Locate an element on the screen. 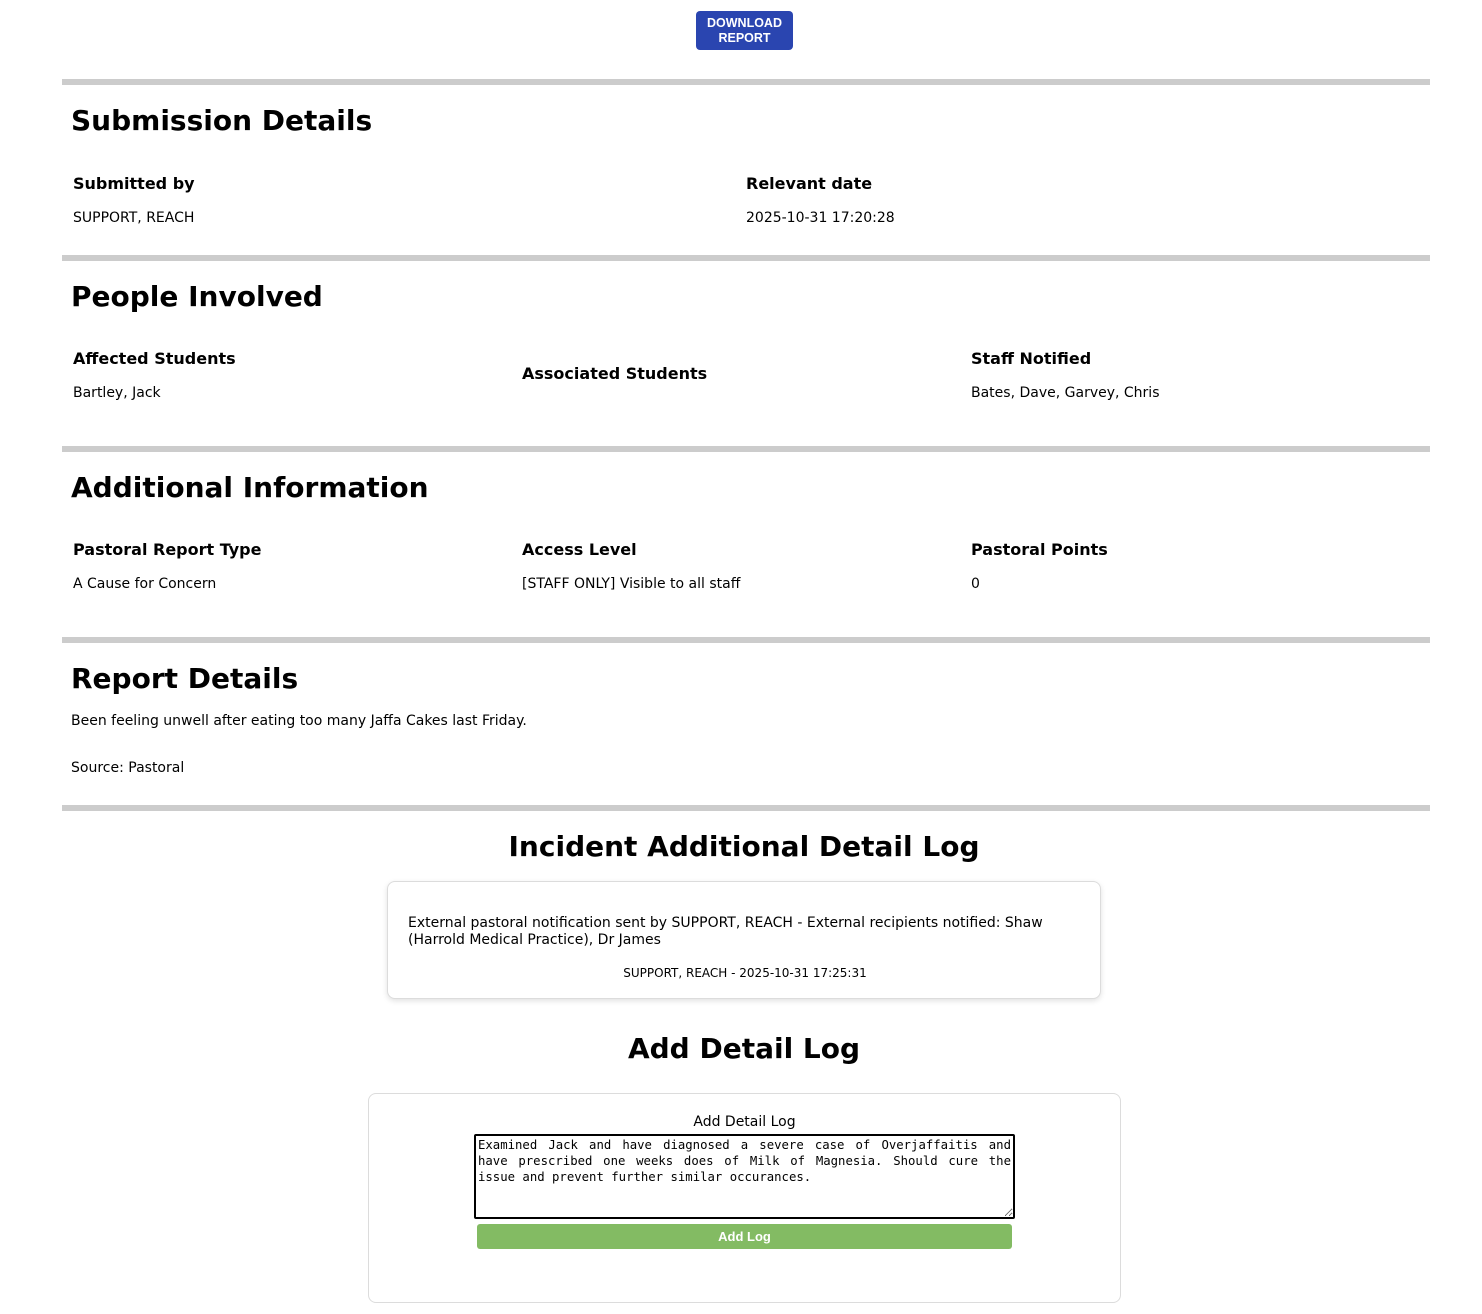 Image resolution: width=1482 pixels, height=1314 pixels. download-report-button: DOWNLOAD REPORT is located at coordinates (744, 30).